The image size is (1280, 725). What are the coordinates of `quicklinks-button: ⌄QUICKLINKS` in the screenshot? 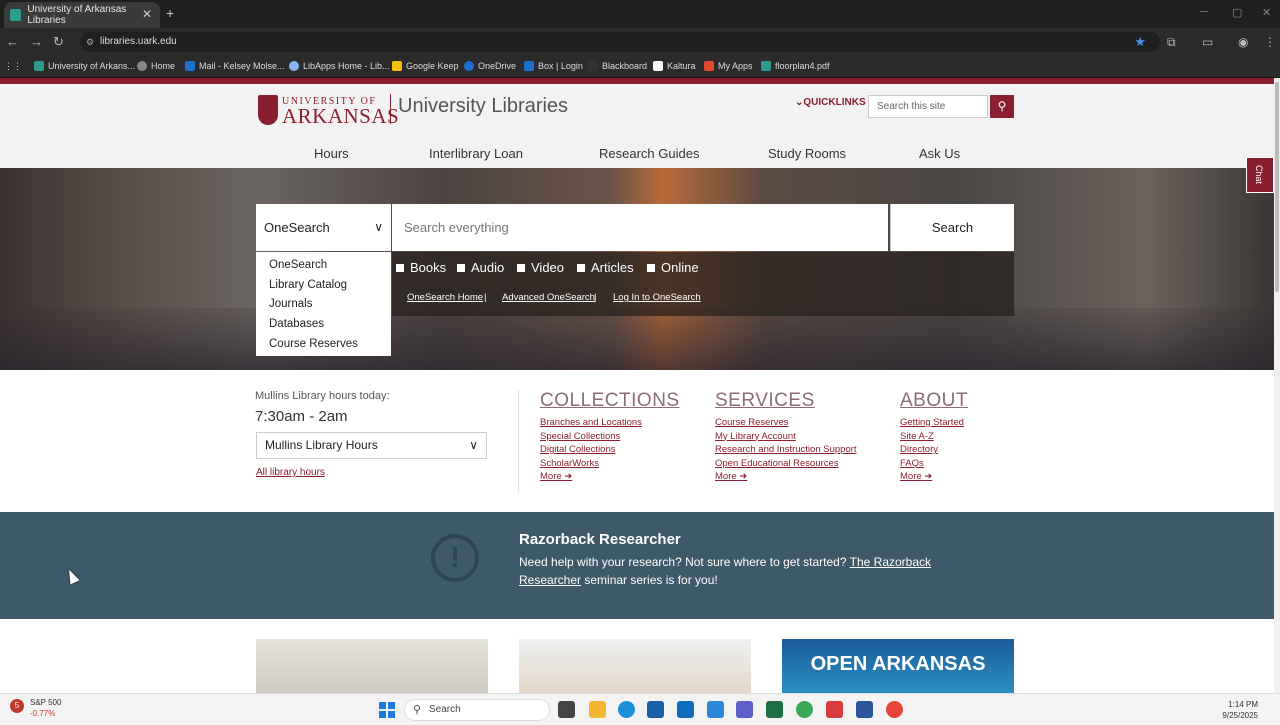 It's located at (830, 102).